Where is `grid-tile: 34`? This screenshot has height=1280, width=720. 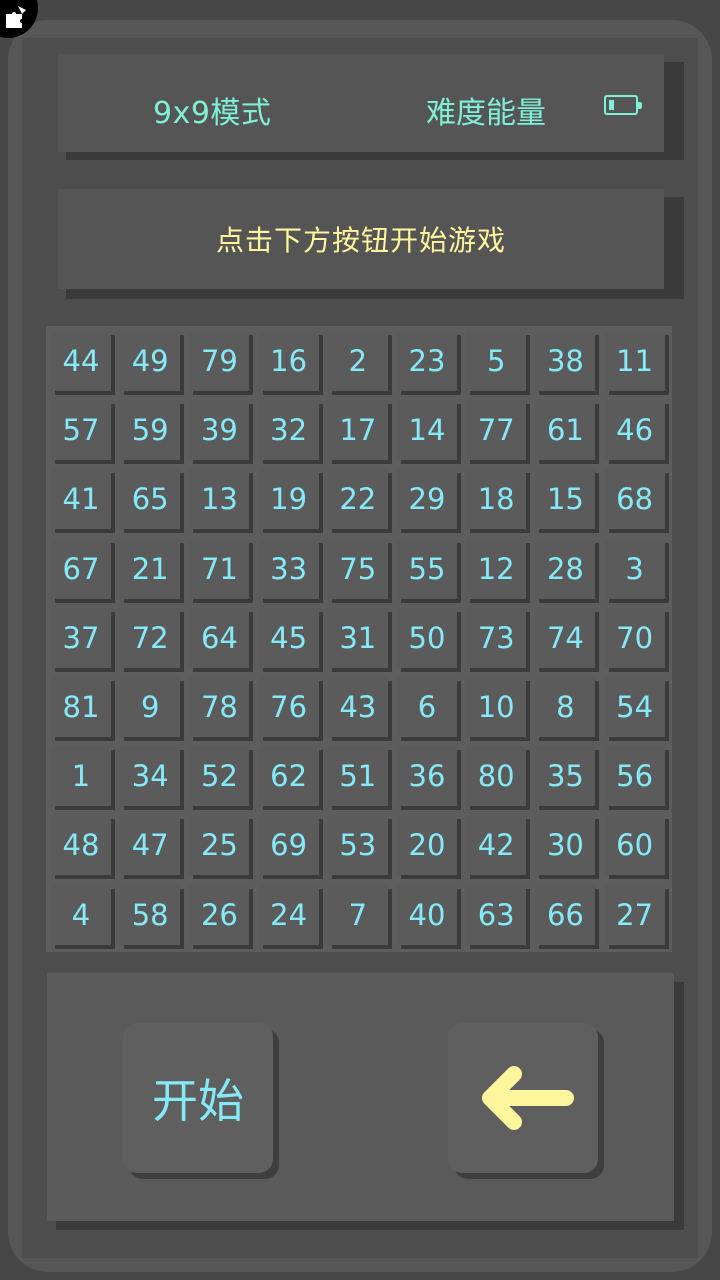
grid-tile: 34 is located at coordinates (150, 776).